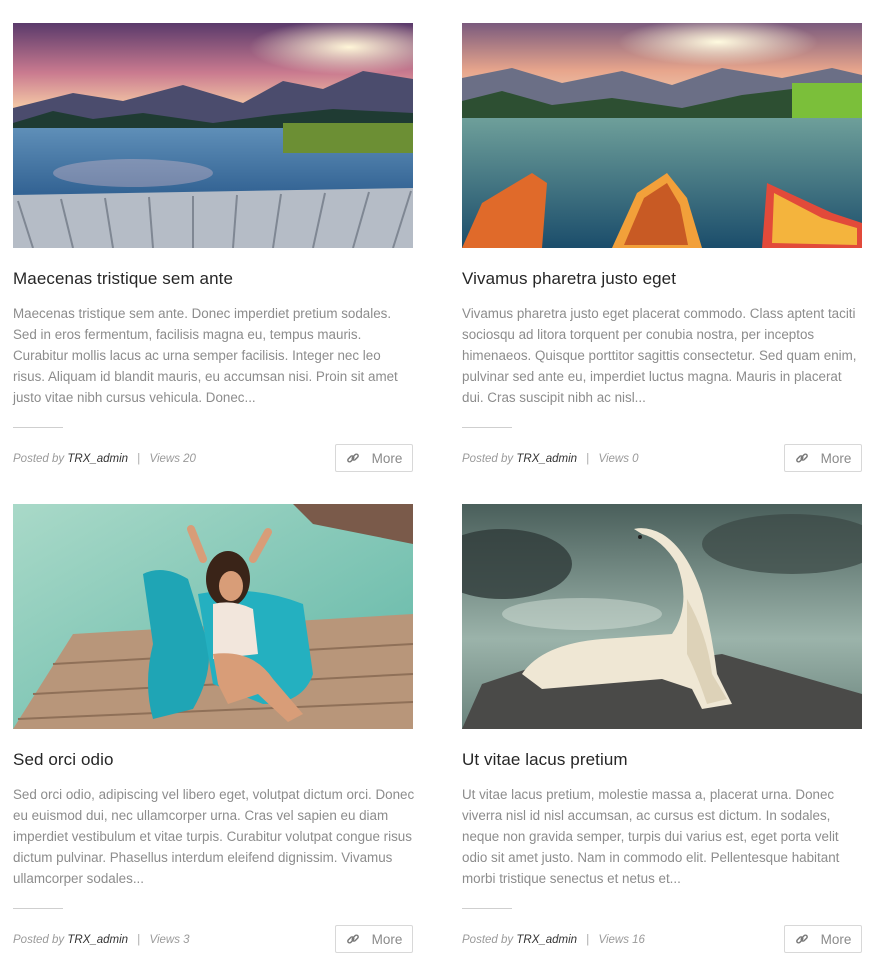 The image size is (879, 970). What do you see at coordinates (618, 459) in the screenshot?
I see `post-views: Views 0` at bounding box center [618, 459].